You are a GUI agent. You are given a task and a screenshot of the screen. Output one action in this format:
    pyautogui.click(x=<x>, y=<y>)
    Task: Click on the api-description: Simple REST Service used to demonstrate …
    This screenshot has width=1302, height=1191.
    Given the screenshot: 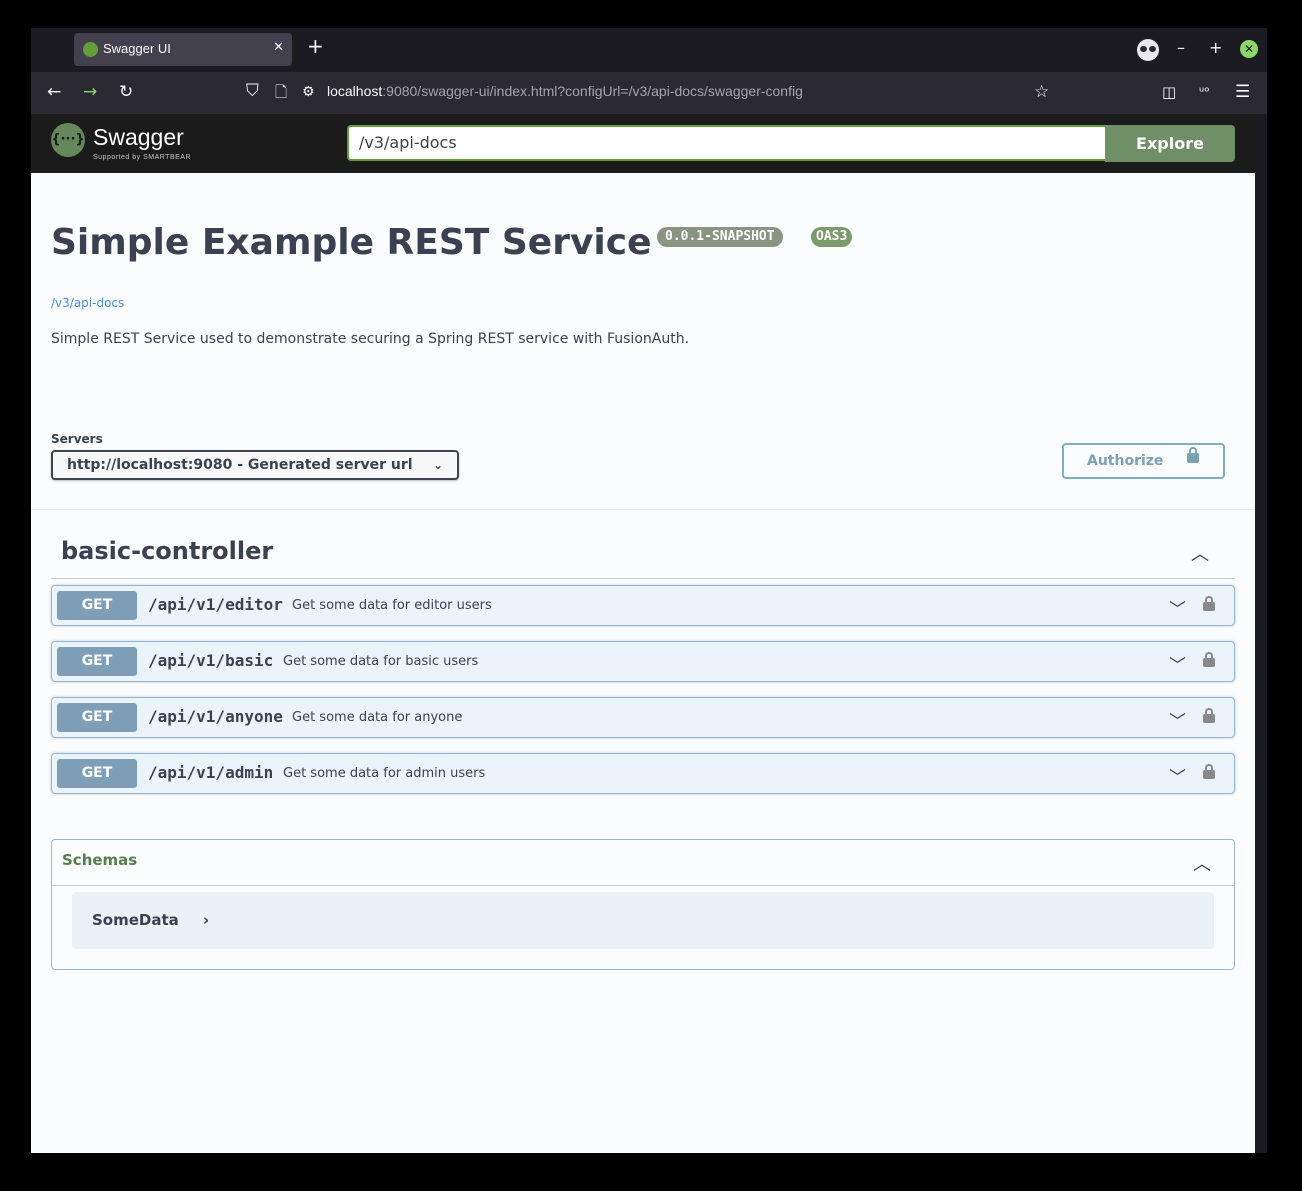 What is the action you would take?
    pyautogui.click(x=370, y=339)
    